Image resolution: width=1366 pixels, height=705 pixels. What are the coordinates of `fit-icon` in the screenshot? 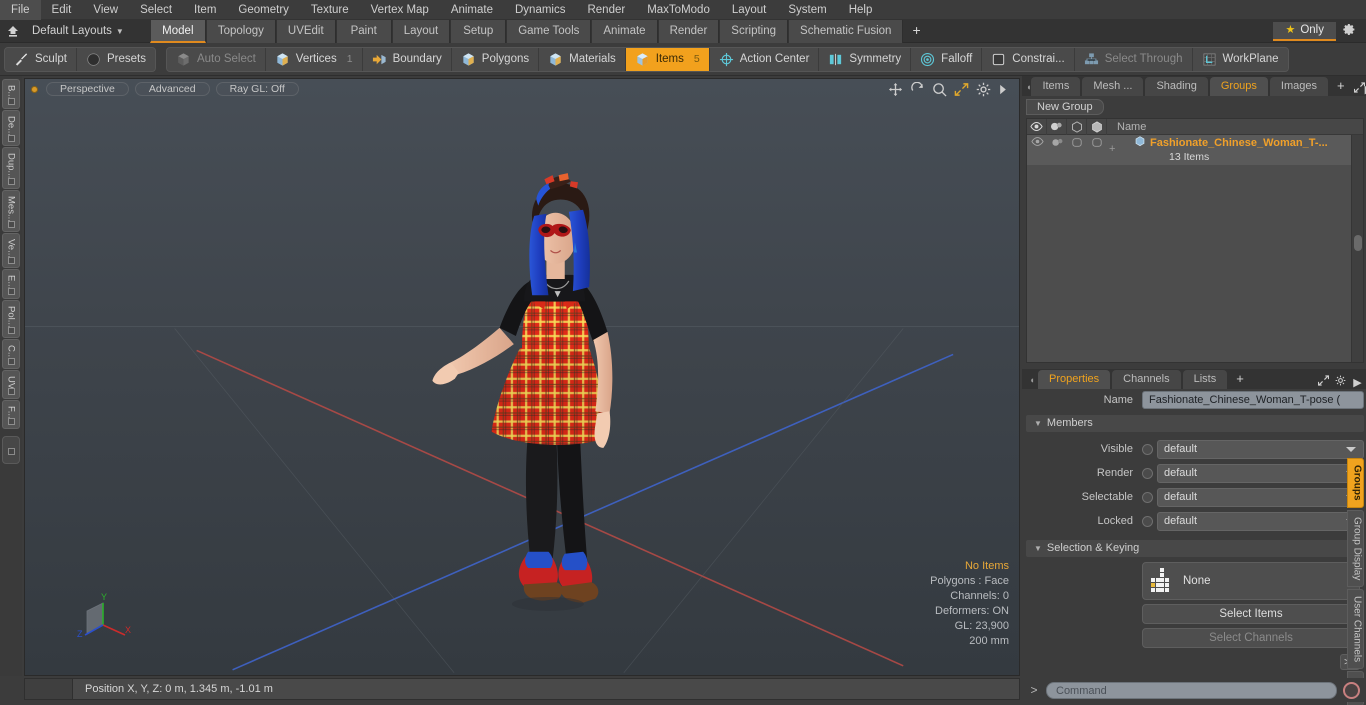 It's located at (961, 89).